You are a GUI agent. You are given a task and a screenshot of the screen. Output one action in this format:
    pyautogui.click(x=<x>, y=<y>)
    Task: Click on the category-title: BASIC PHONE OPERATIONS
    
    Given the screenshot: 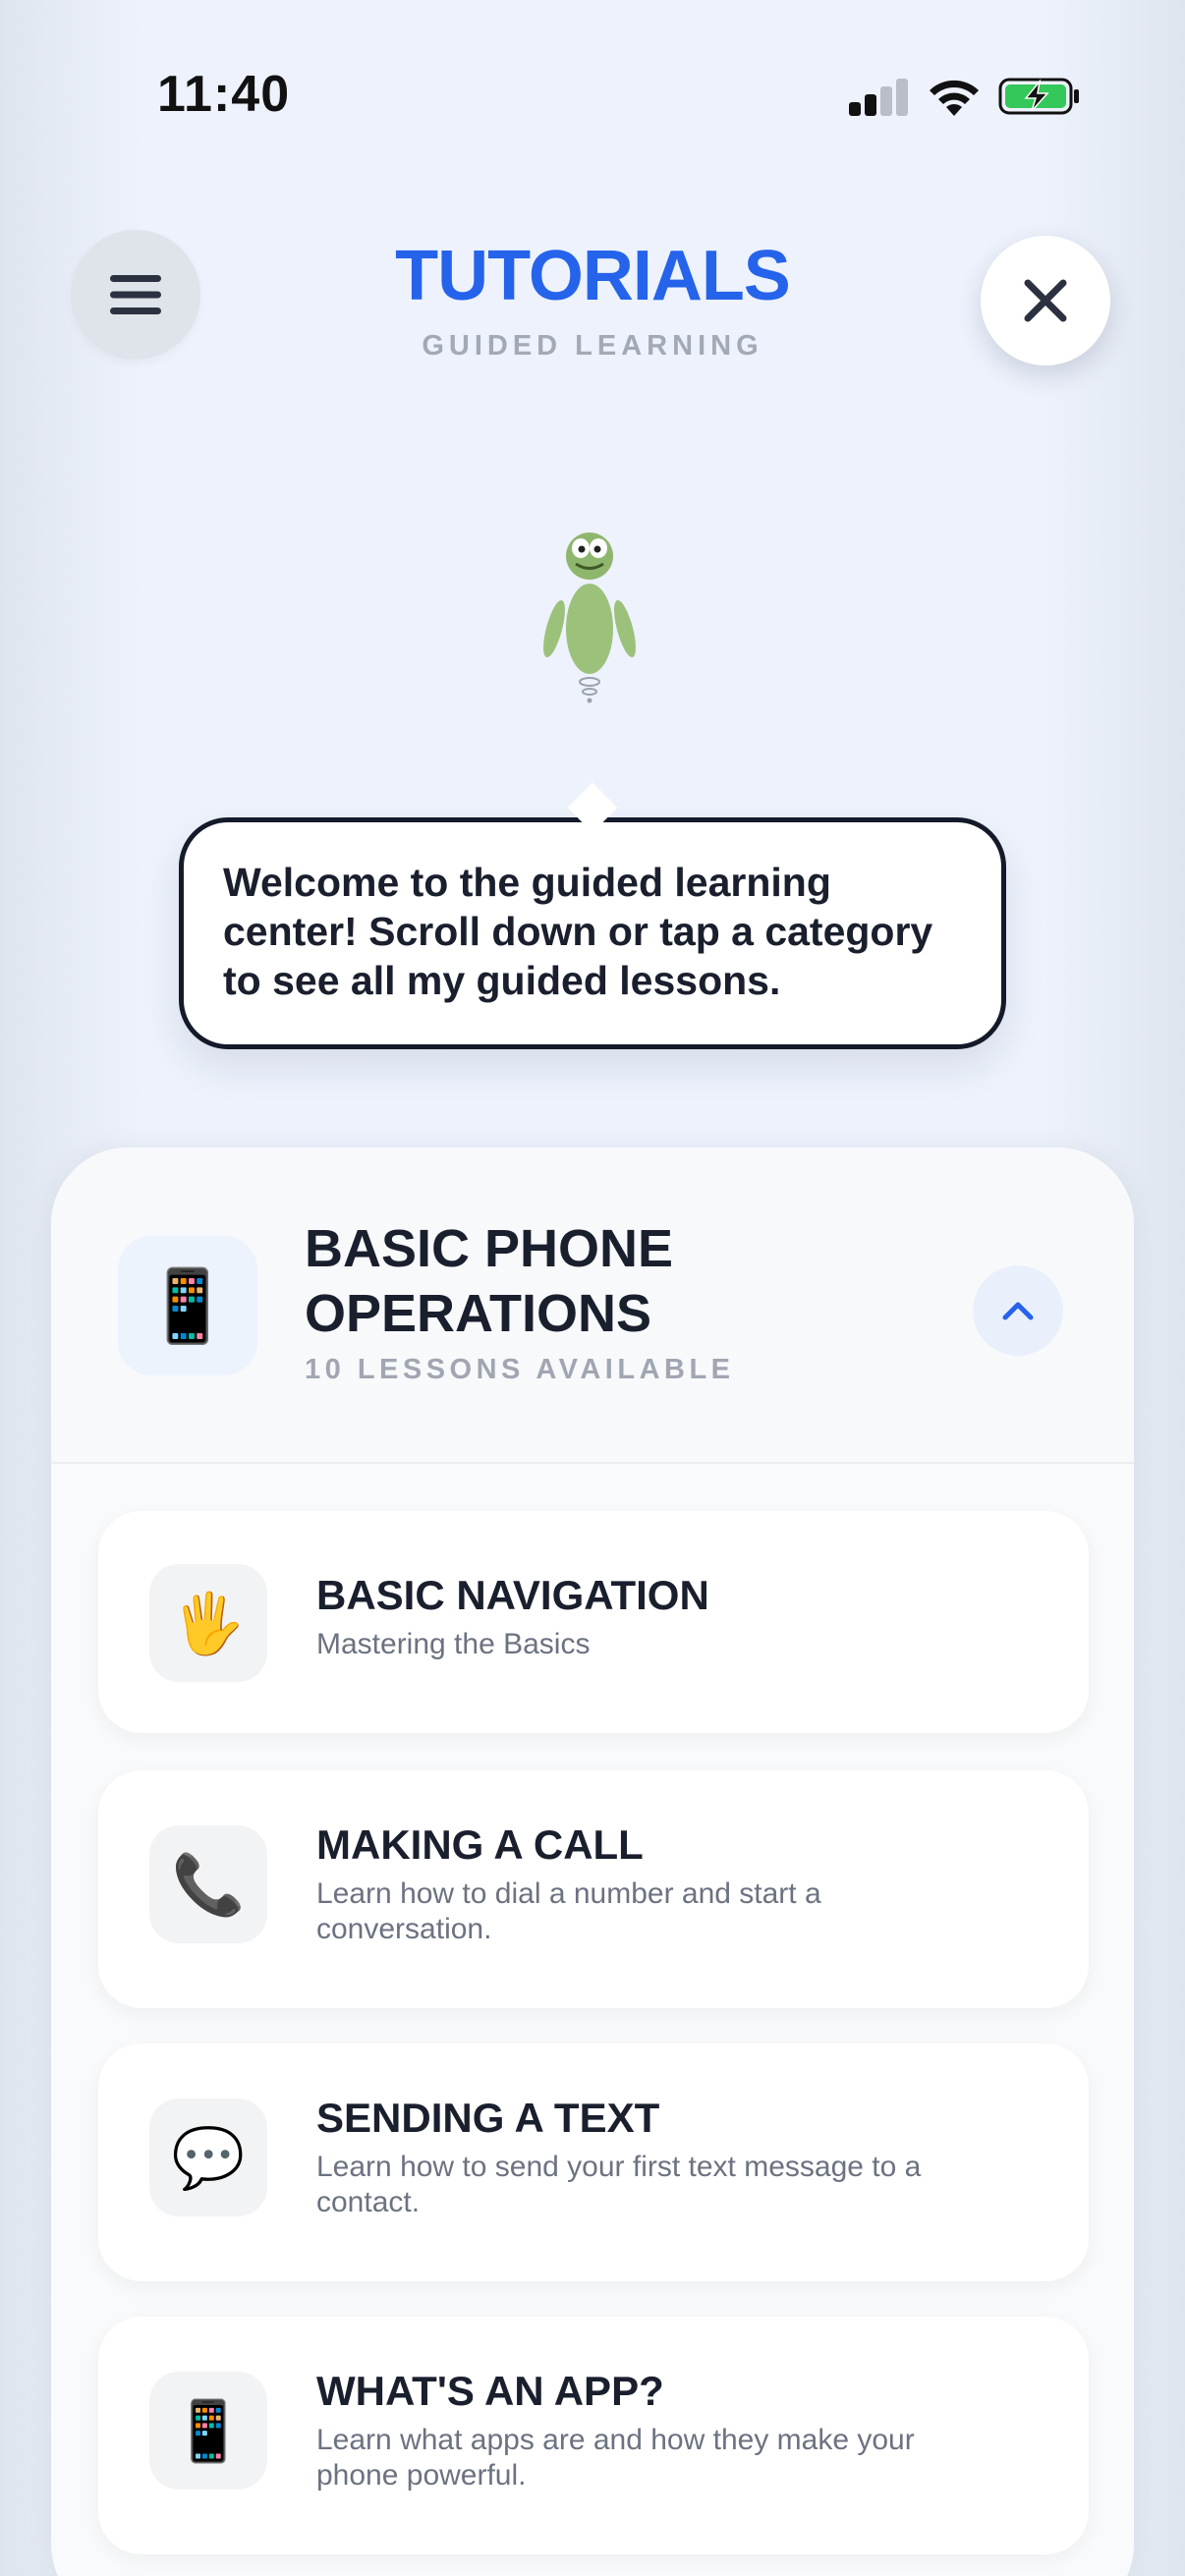 What is the action you would take?
    pyautogui.click(x=490, y=1281)
    